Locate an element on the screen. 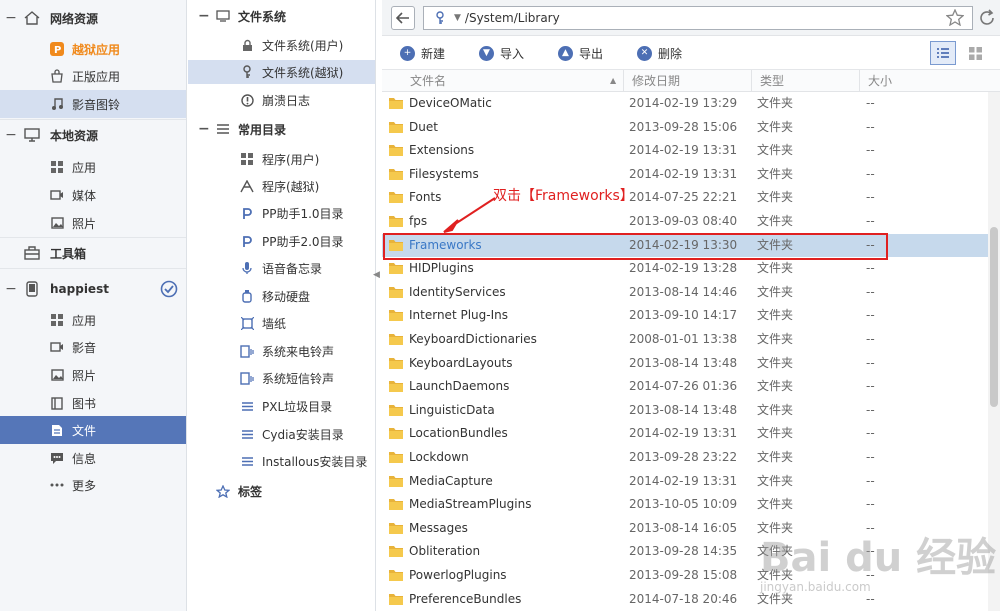  sidebar-item-jailbreak-apps: P 越狱应用 is located at coordinates (93, 49).